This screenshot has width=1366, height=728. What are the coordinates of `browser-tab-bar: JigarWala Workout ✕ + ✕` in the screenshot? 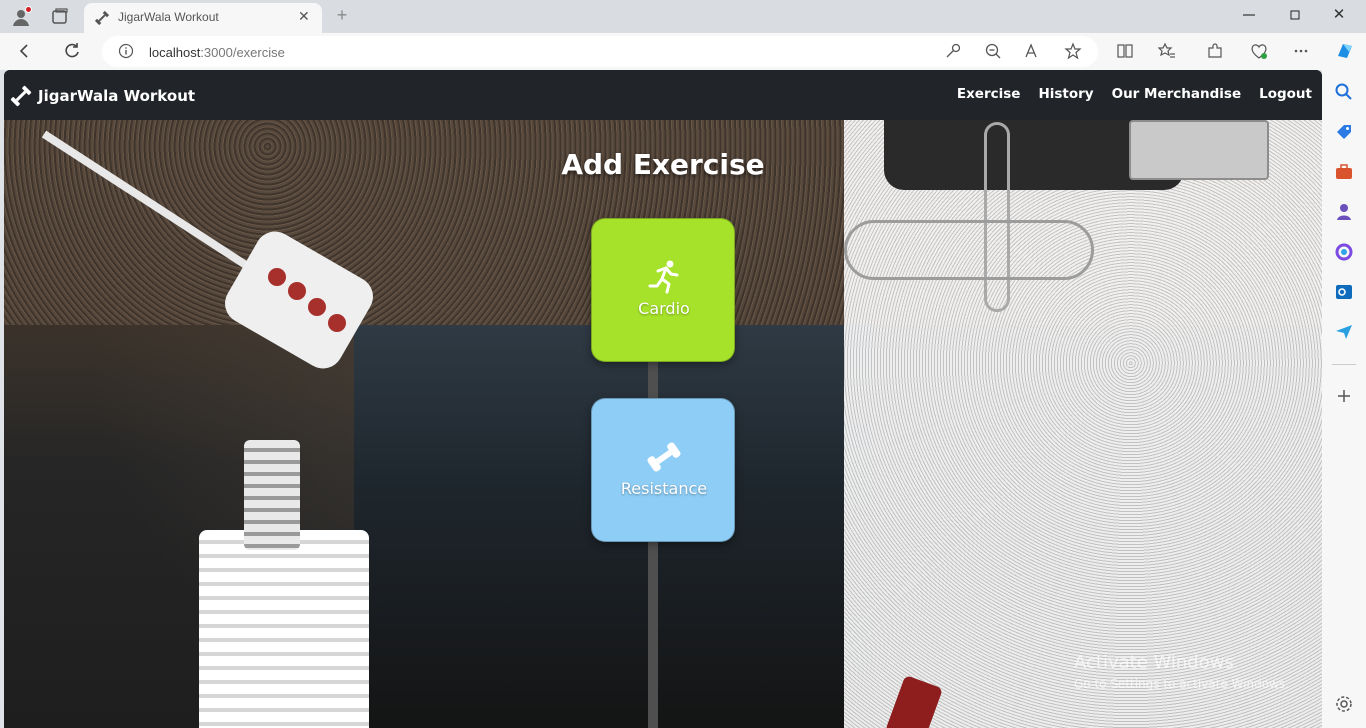 It's located at (683, 16).